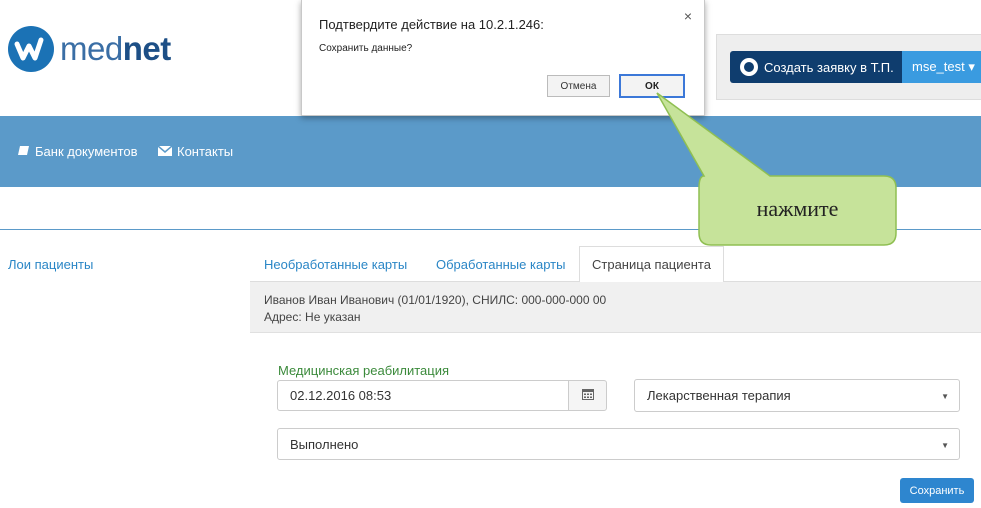  I want to click on logo-text: mednet, so click(115, 48).